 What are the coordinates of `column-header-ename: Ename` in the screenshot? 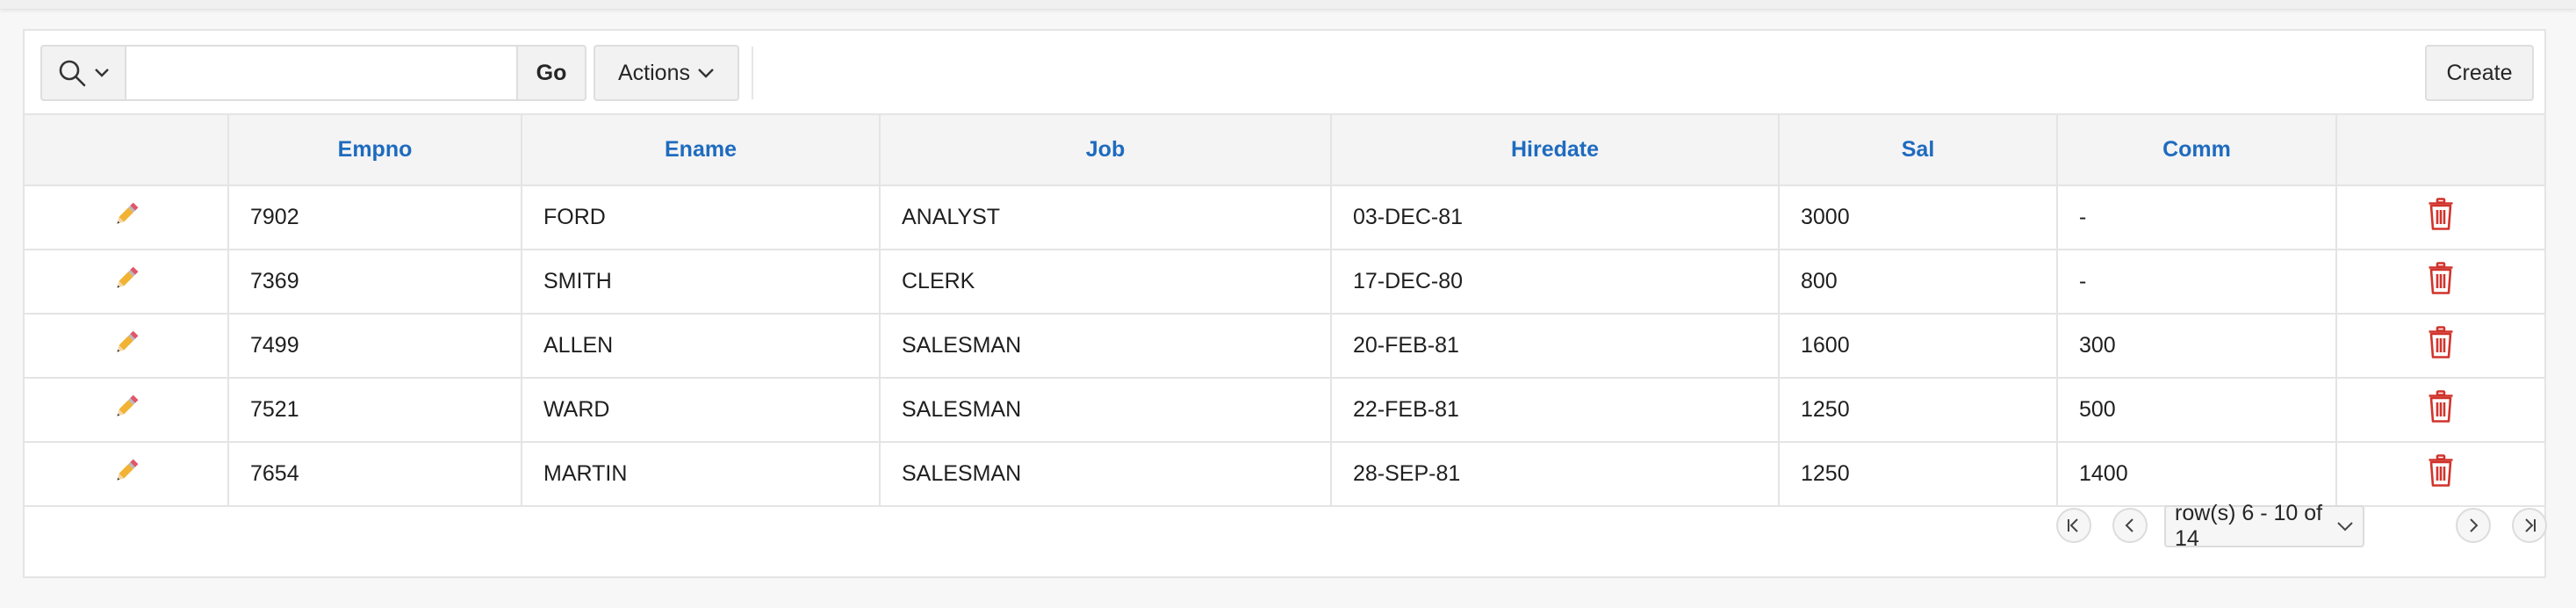 It's located at (701, 150).